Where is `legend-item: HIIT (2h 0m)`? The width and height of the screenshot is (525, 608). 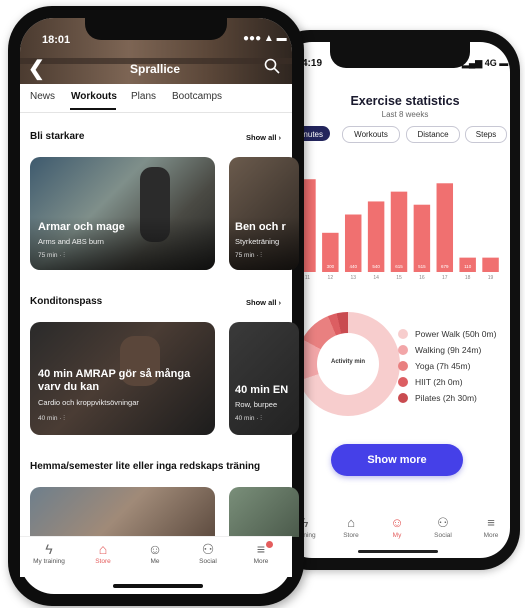
legend-item: HIIT (2h 0m) is located at coordinates (447, 382).